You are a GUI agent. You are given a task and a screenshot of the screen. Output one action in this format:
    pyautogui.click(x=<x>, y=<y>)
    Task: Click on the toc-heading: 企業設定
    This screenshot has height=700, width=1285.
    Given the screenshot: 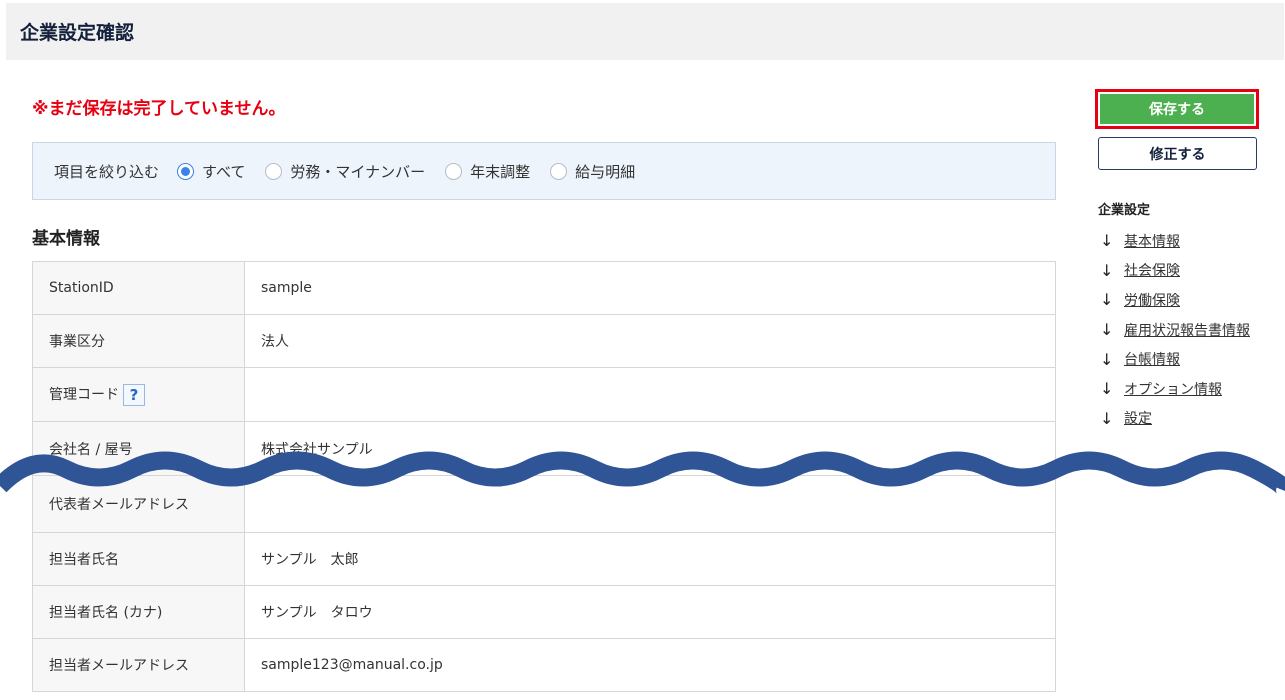 What is the action you would take?
    pyautogui.click(x=1124, y=210)
    